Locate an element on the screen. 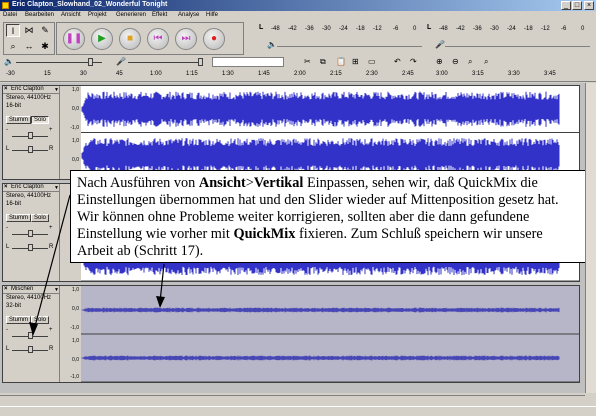  callout-arrow-waveform is located at coordinates (162, 283).